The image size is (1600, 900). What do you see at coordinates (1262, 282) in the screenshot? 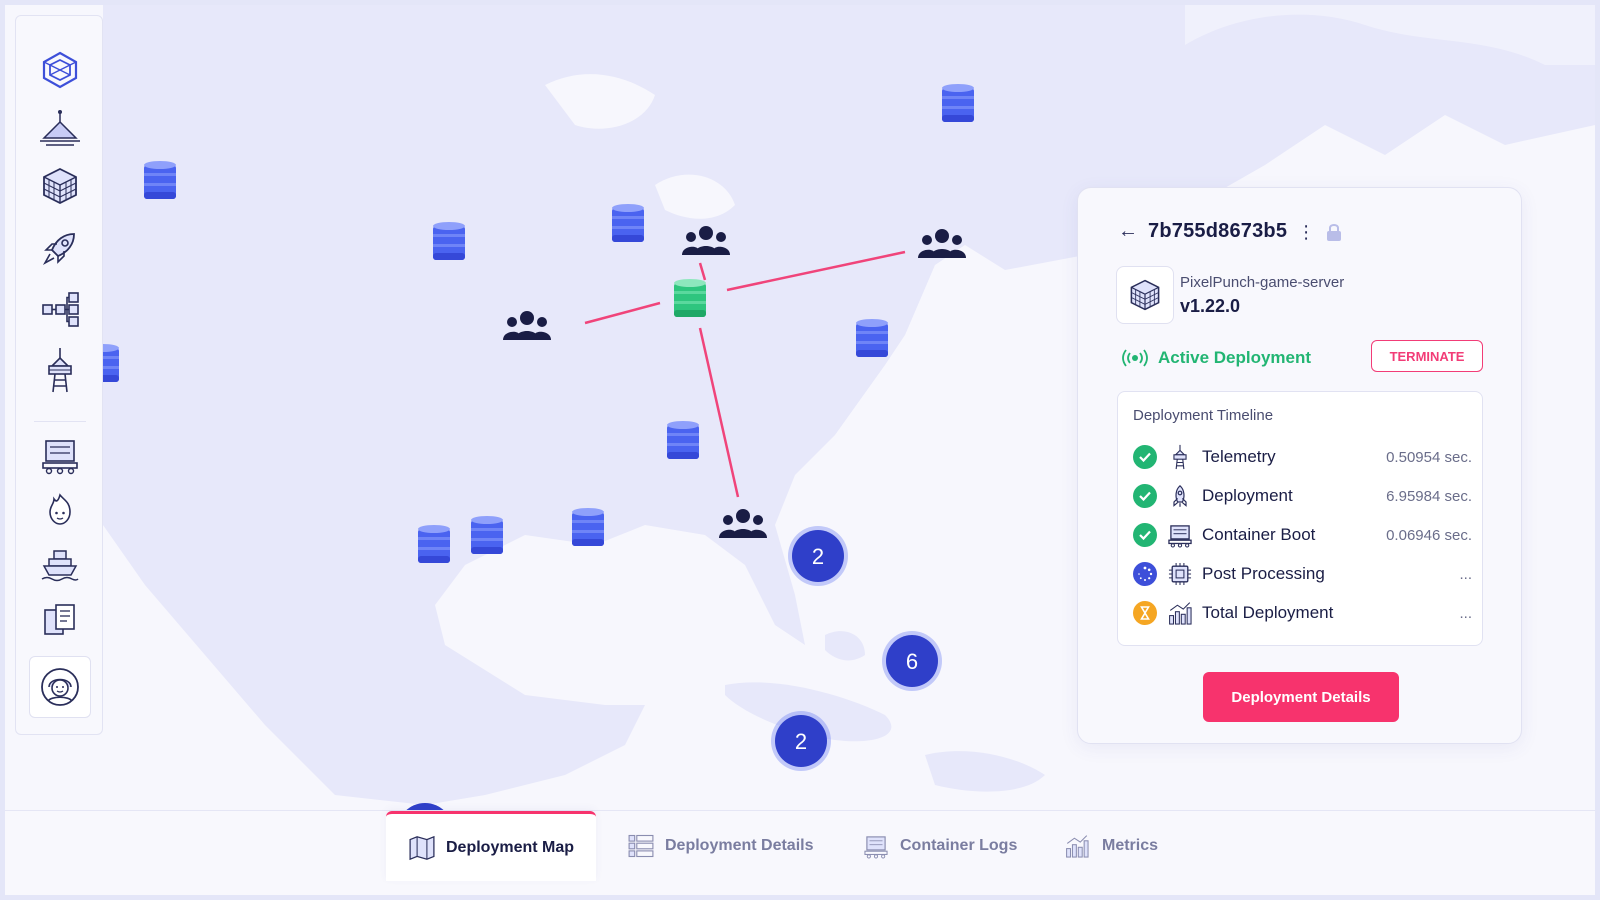
I see `service-name: PixelPunch-game-server` at bounding box center [1262, 282].